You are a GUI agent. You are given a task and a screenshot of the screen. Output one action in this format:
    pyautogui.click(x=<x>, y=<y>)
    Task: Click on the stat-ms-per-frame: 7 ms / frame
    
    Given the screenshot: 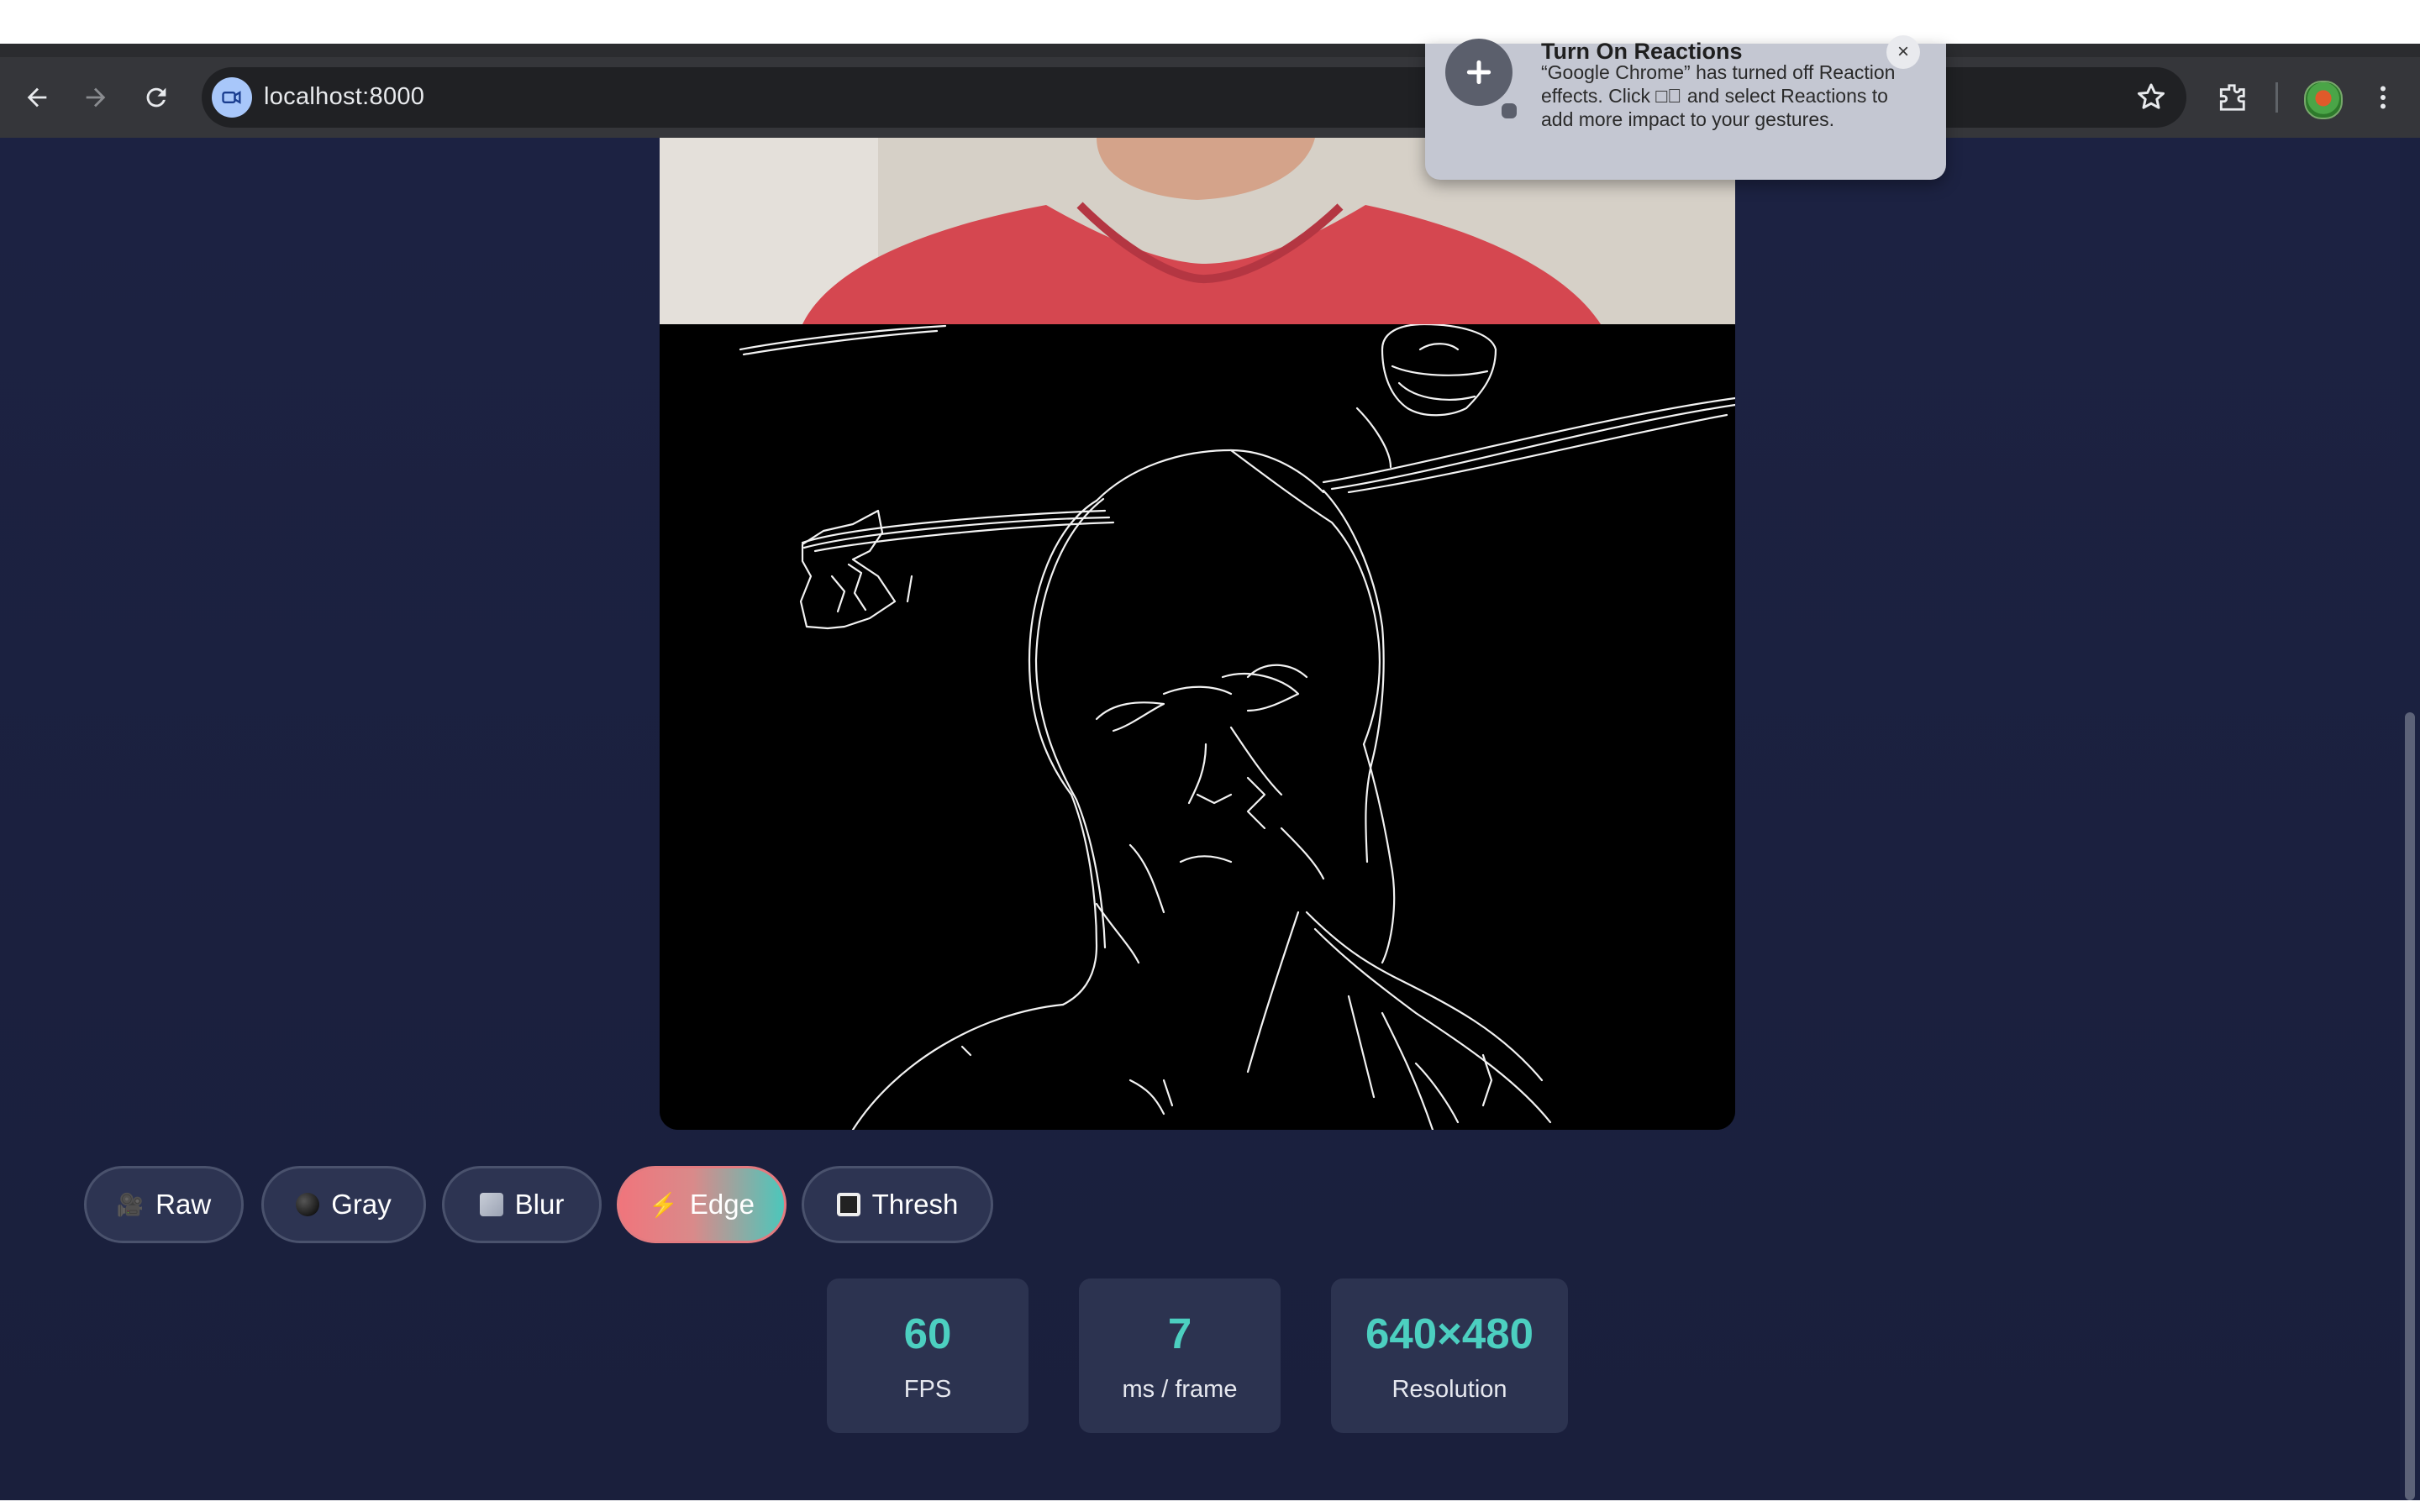 What is the action you would take?
    pyautogui.click(x=1180, y=1355)
    